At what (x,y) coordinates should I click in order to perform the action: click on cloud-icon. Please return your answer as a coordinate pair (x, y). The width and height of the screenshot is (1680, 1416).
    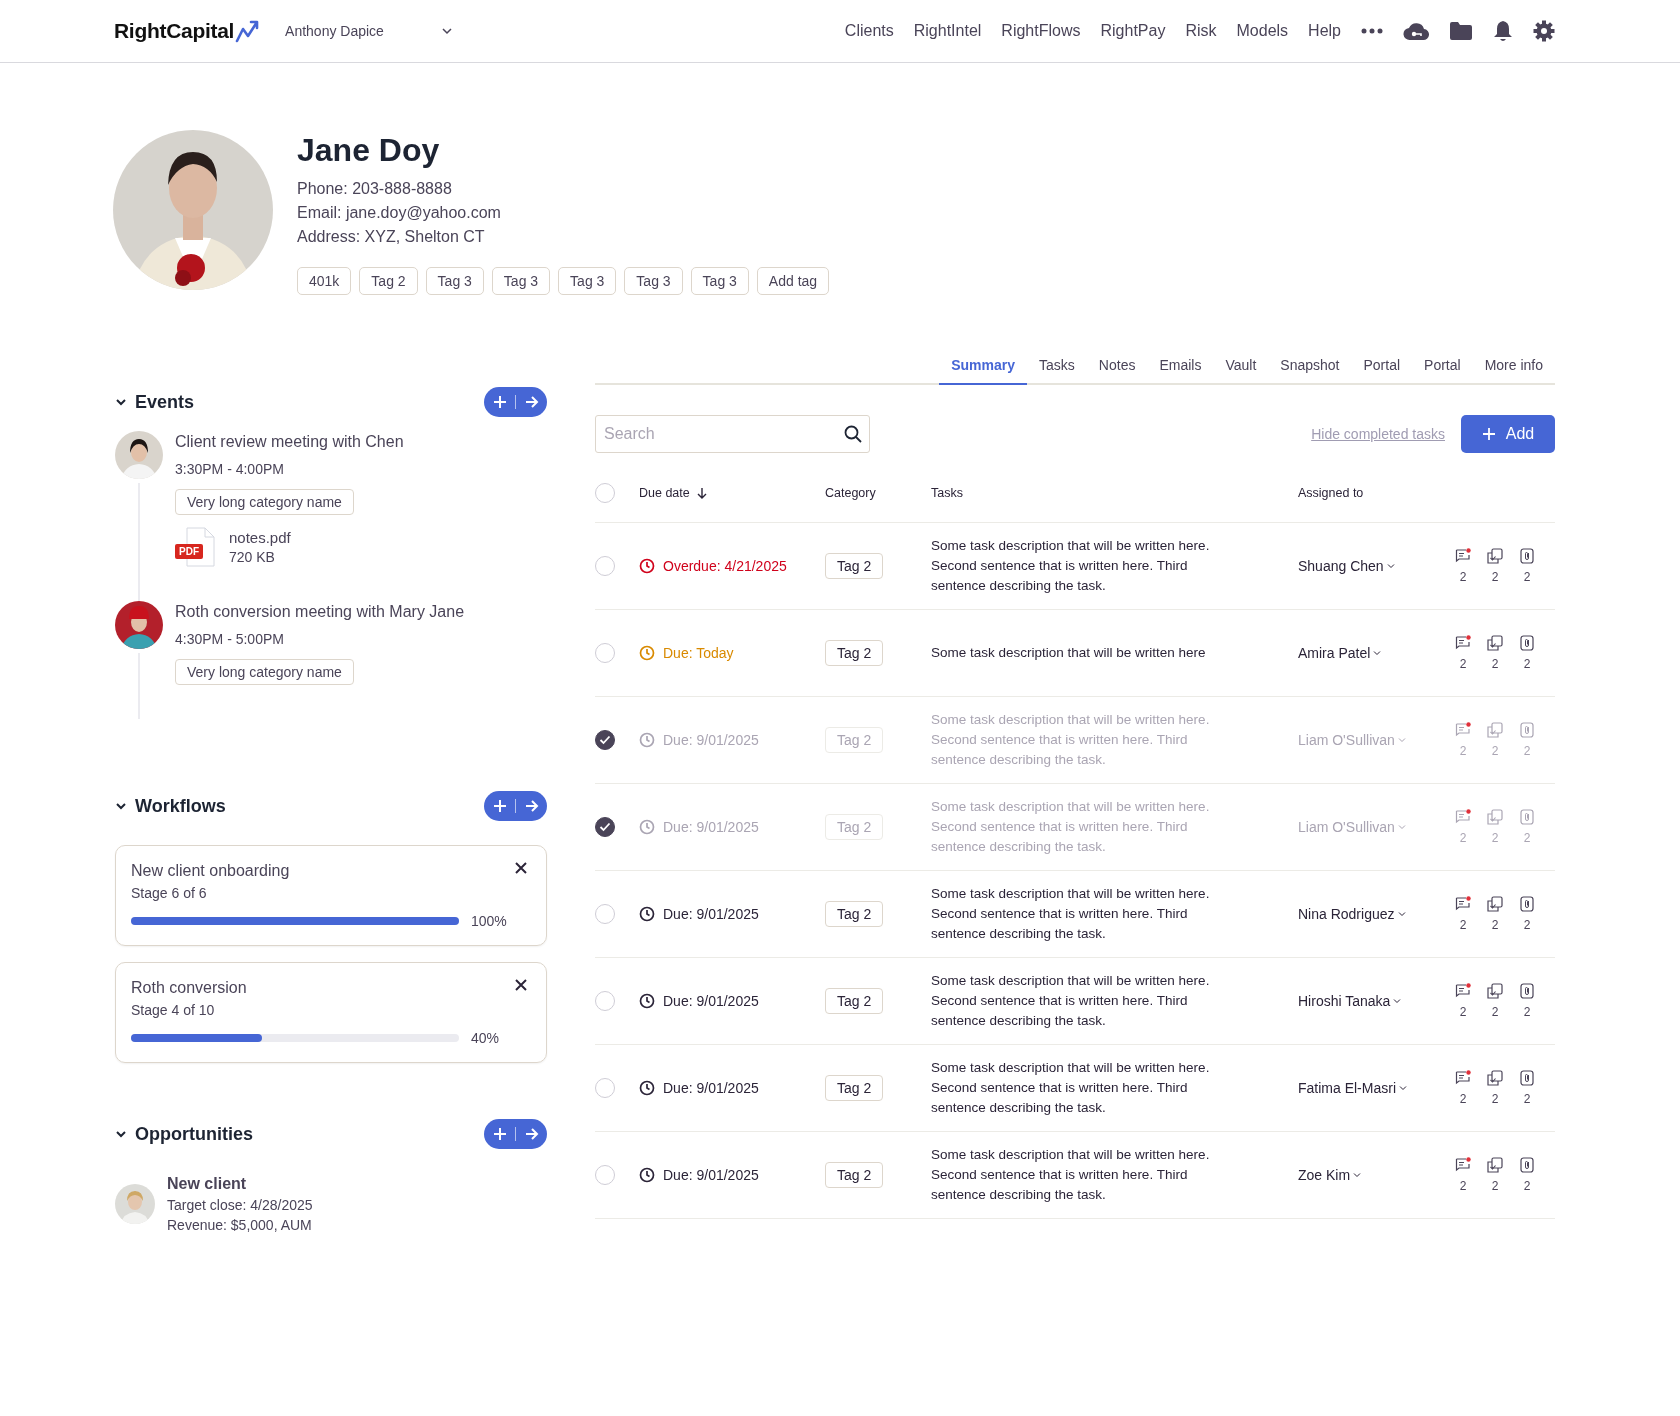
    Looking at the image, I should click on (1416, 31).